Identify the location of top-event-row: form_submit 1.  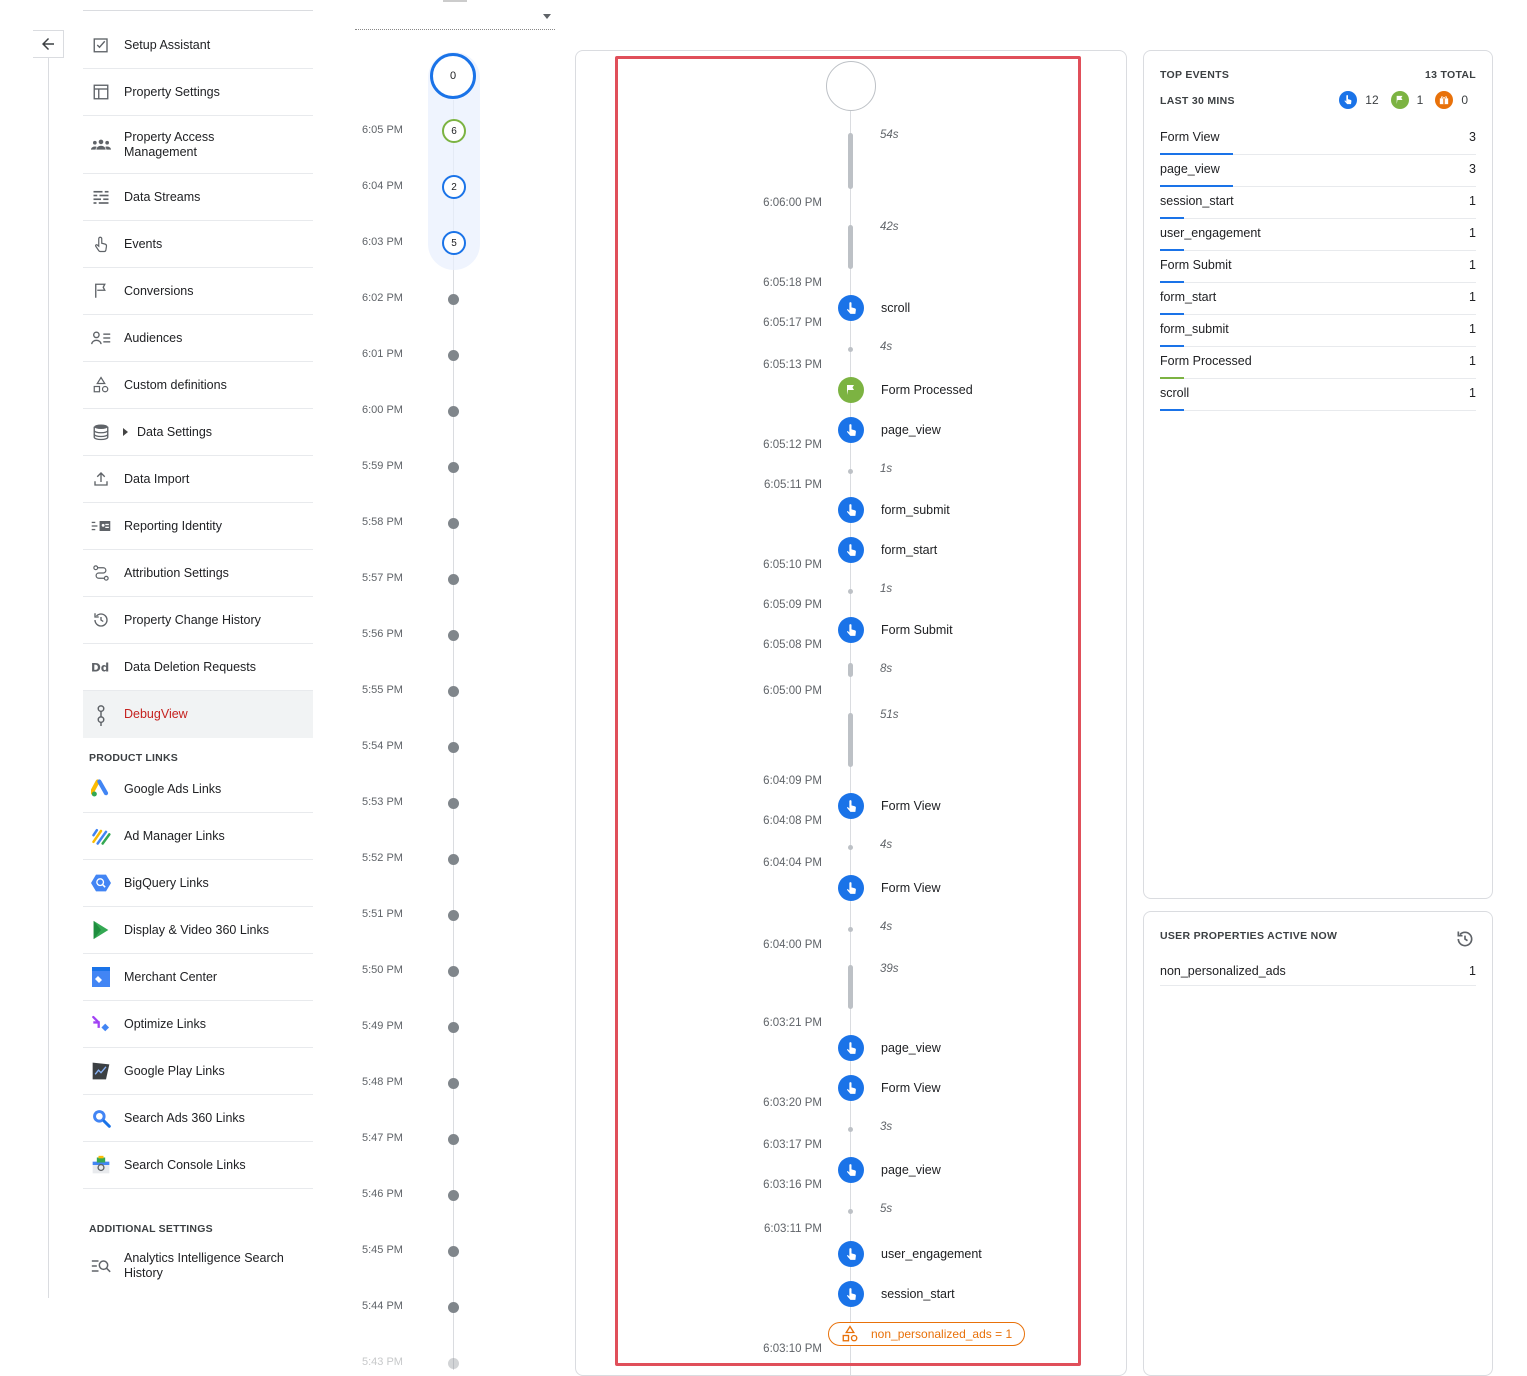
(1318, 331).